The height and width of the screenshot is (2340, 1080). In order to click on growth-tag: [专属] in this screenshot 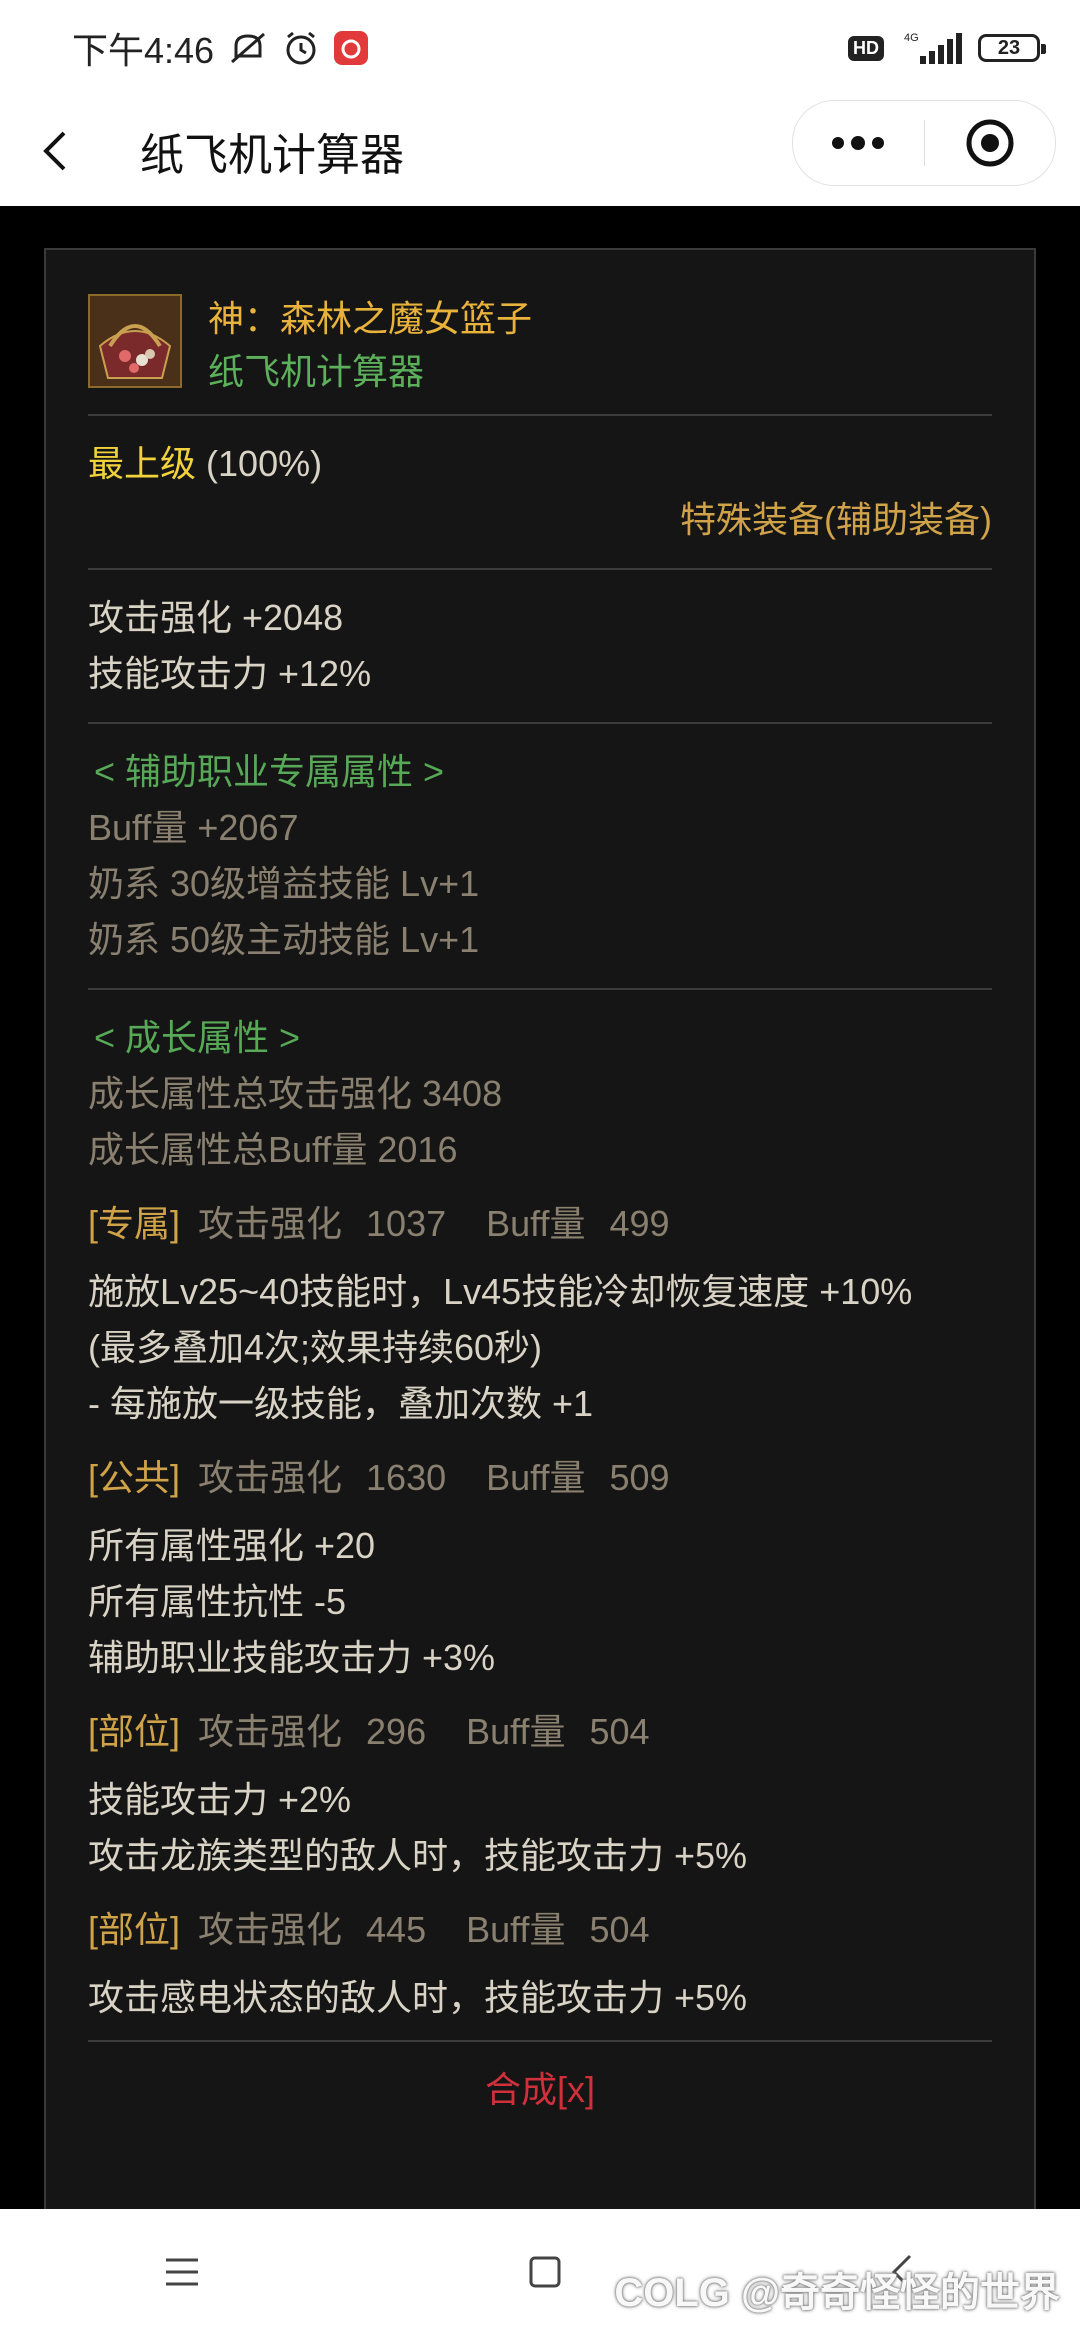, I will do `click(134, 1223)`.